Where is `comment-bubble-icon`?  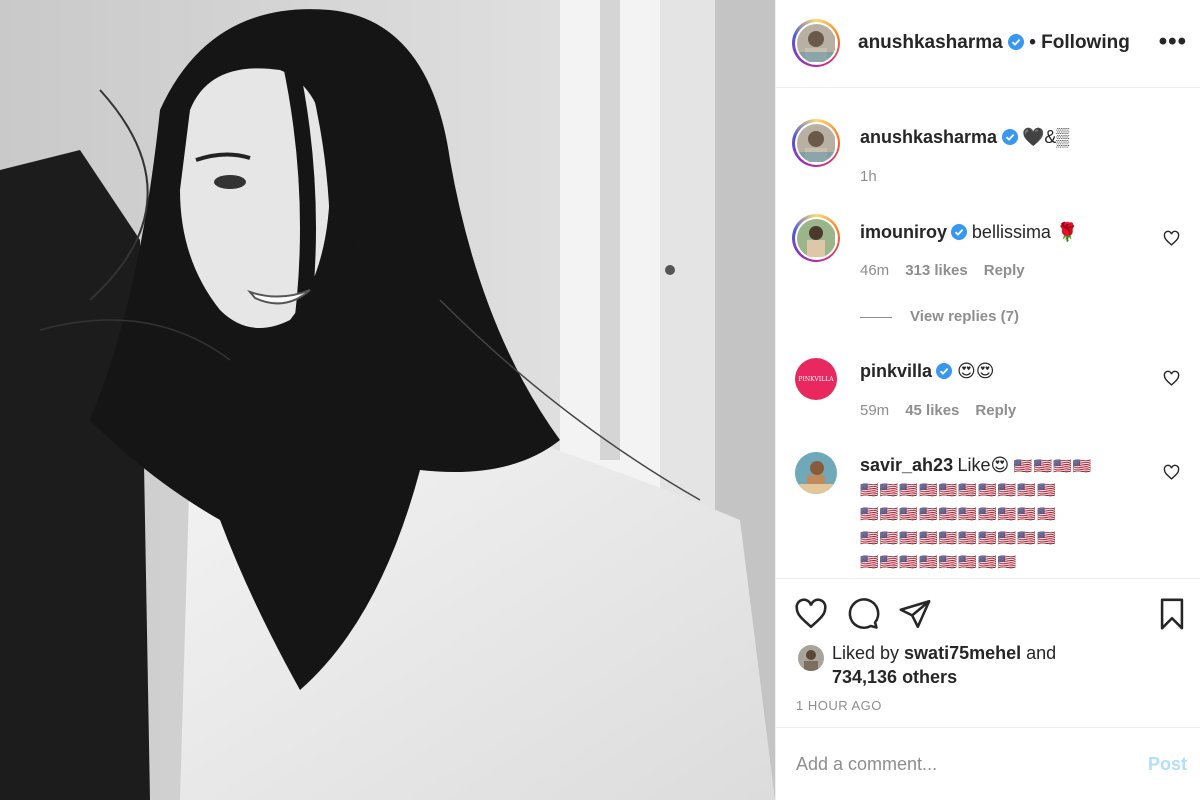 comment-bubble-icon is located at coordinates (863, 614).